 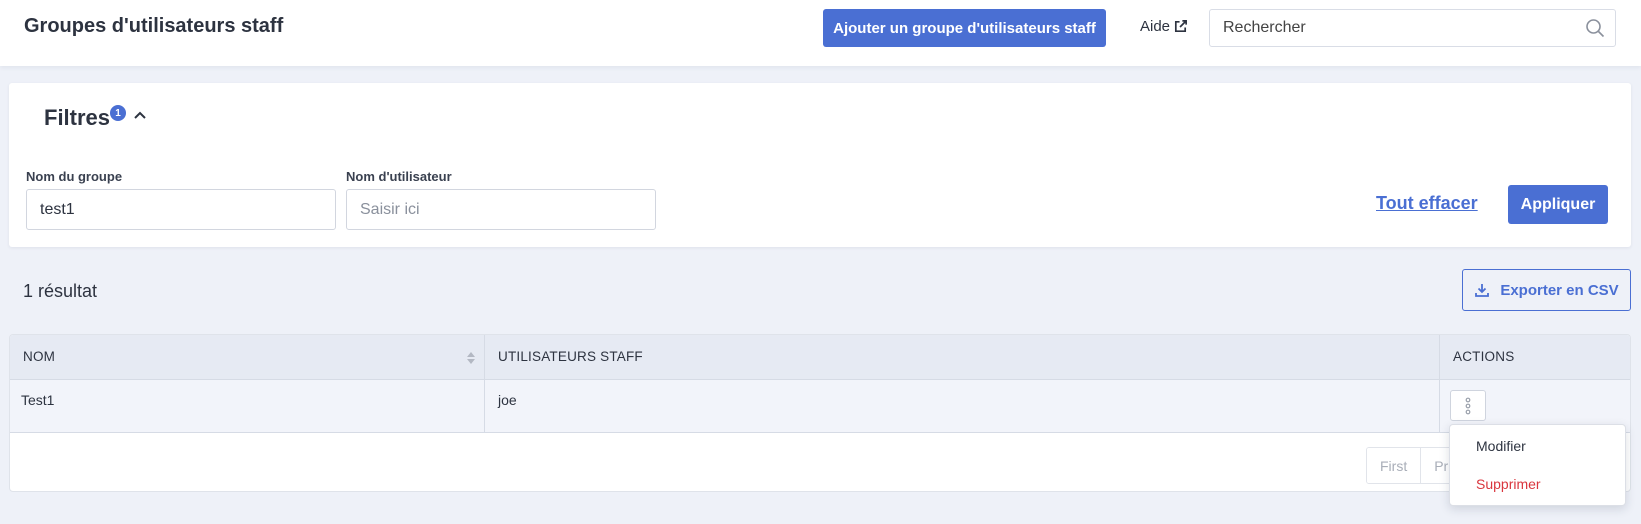 What do you see at coordinates (39, 356) in the screenshot?
I see `column-header-name: NOM` at bounding box center [39, 356].